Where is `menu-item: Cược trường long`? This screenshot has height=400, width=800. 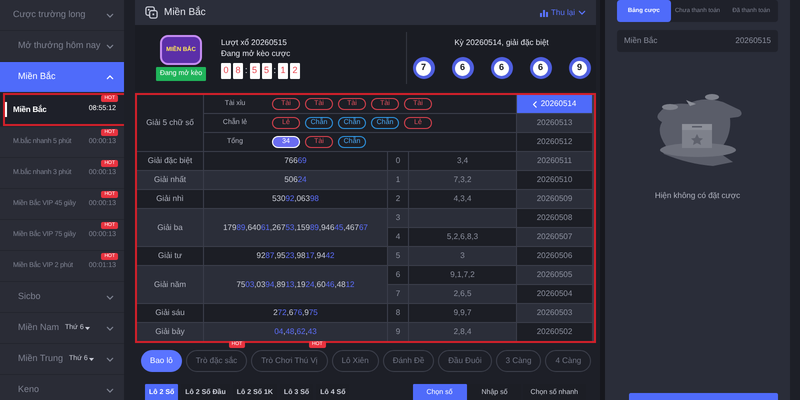 menu-item: Cược trường long is located at coordinates (62, 15).